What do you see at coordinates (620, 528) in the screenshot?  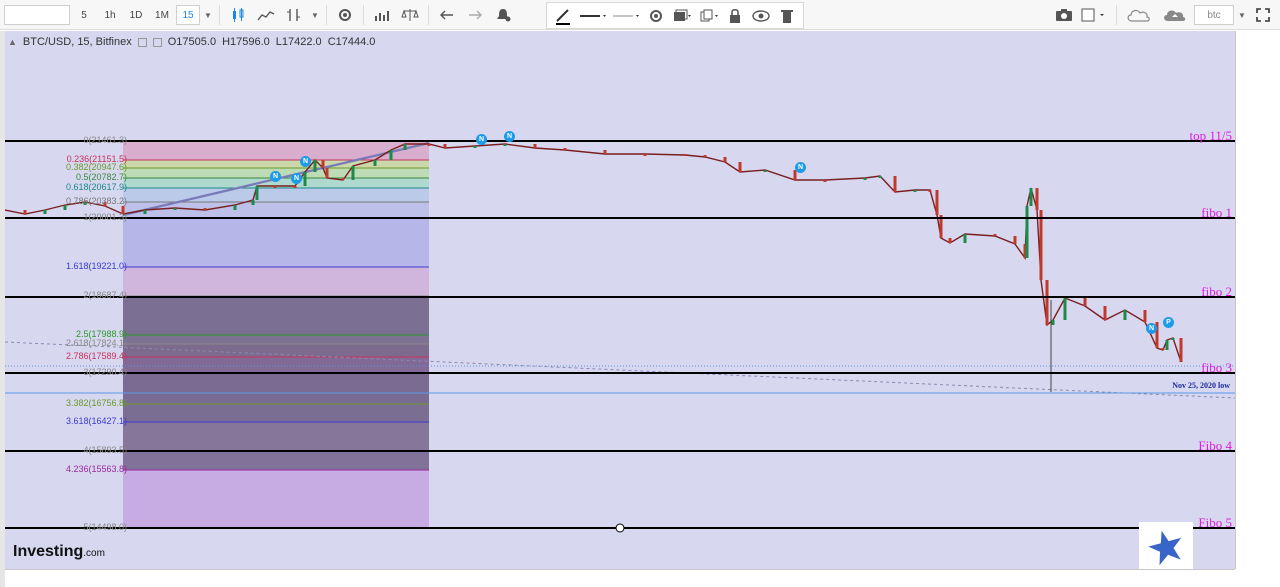 I see `drag-handle` at bounding box center [620, 528].